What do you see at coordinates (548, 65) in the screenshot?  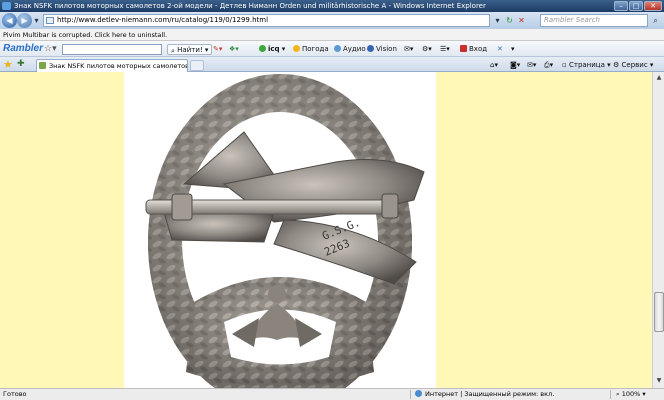 I see `print-icon: ⎙▾` at bounding box center [548, 65].